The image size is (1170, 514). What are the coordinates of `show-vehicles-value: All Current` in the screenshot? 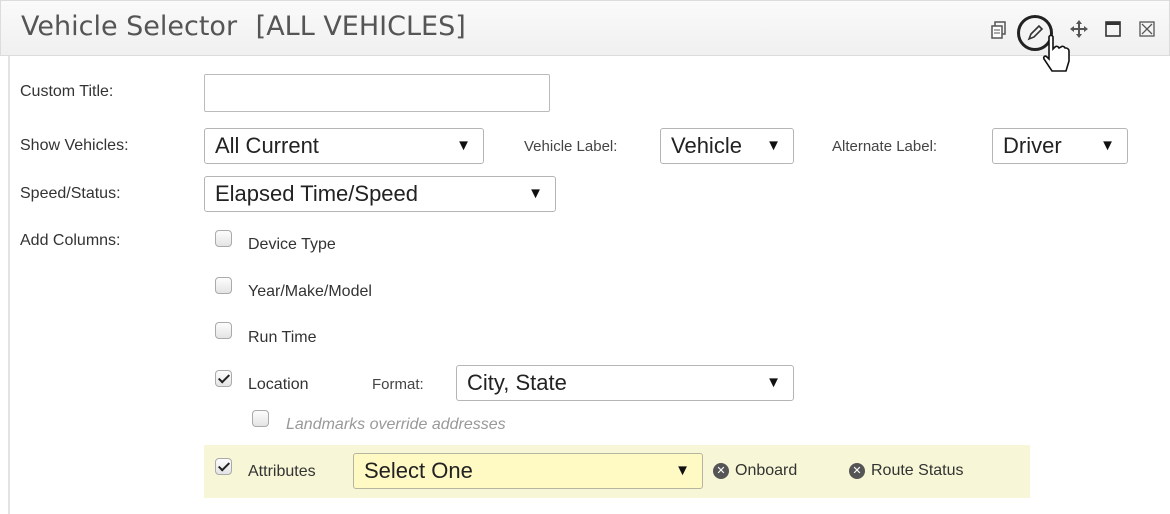 It's located at (267, 145).